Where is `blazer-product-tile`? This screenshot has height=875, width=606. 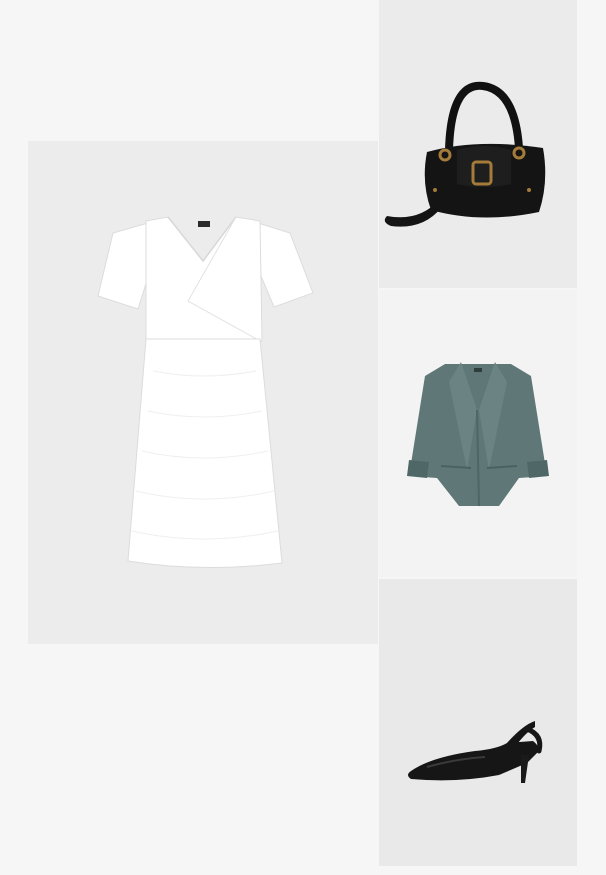 blazer-product-tile is located at coordinates (478, 433).